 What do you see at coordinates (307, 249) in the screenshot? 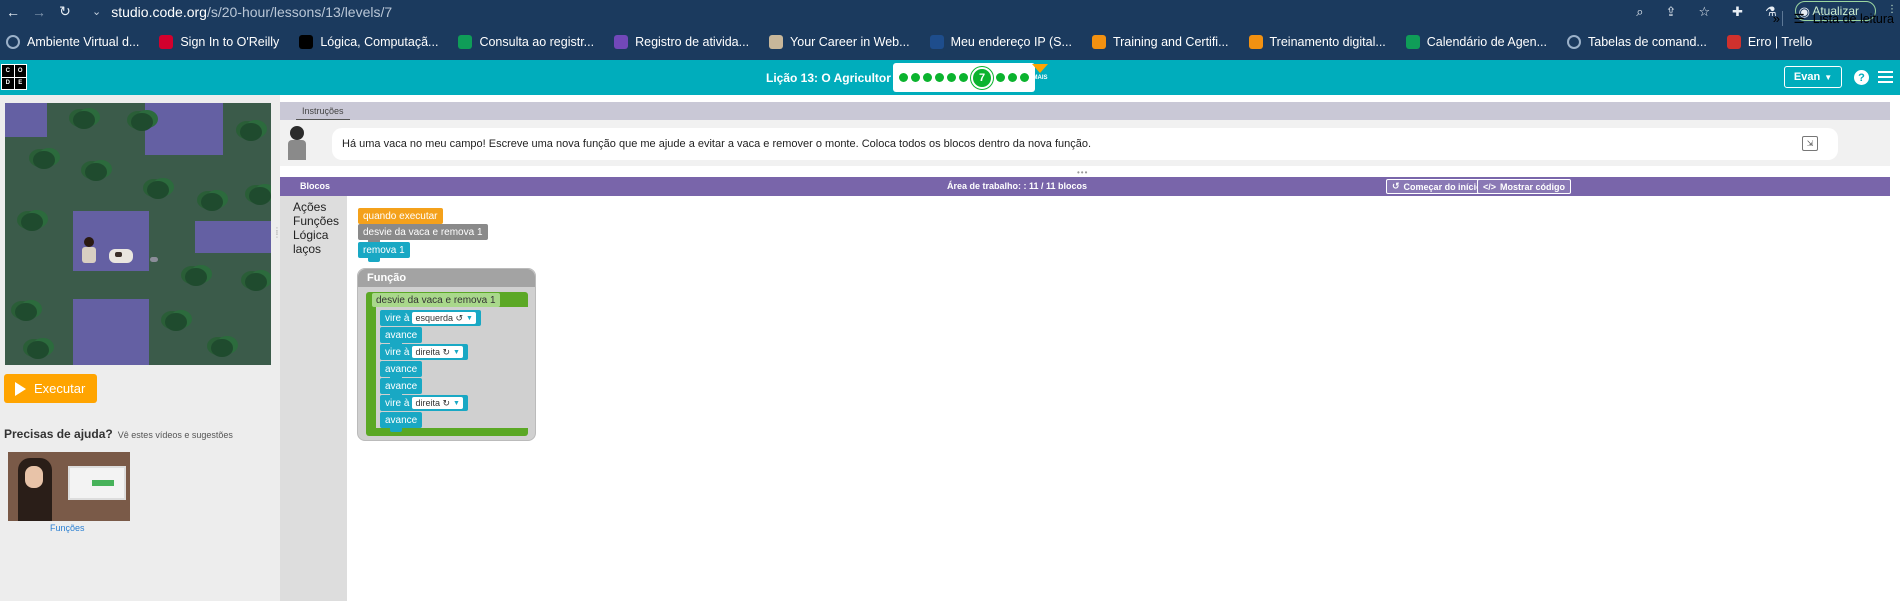
I see `category-loops: laços` at bounding box center [307, 249].